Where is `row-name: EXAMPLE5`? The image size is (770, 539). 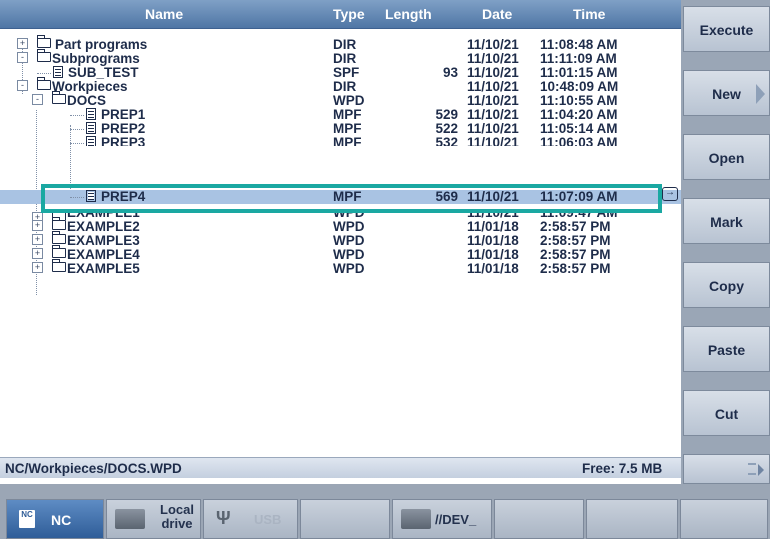
row-name: EXAMPLE5 is located at coordinates (103, 268).